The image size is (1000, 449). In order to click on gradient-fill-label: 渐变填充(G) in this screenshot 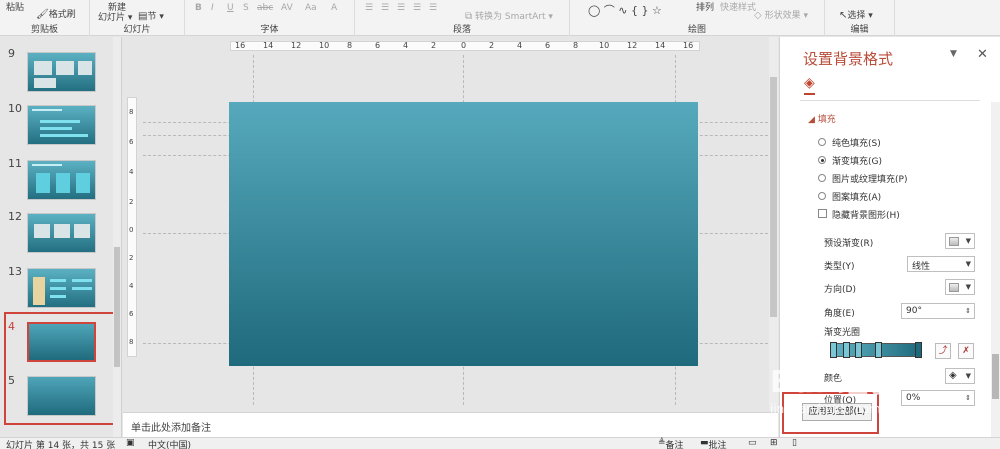, I will do `click(857, 160)`.